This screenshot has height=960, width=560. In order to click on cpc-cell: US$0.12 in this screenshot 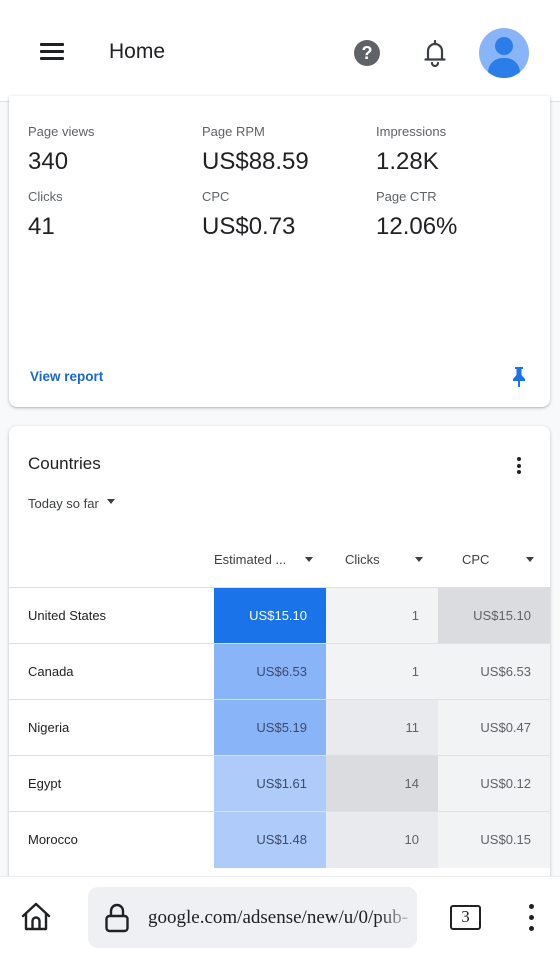, I will do `click(494, 784)`.